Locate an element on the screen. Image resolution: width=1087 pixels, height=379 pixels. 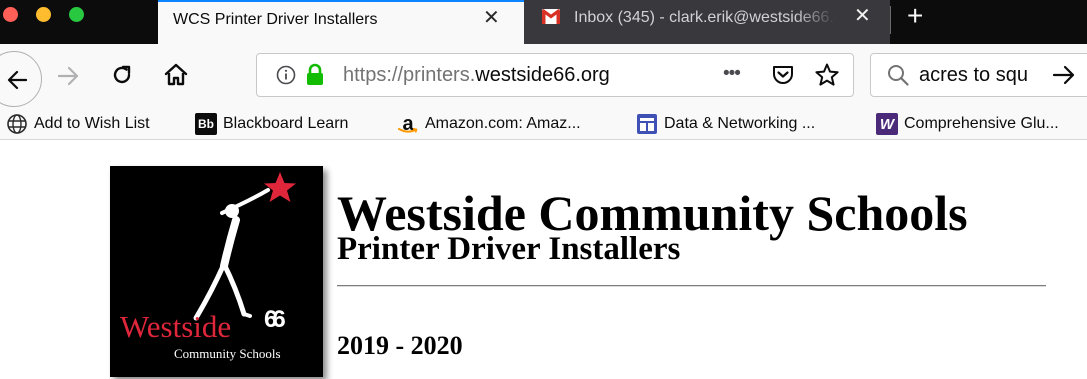
page-subtitle: Printer Driver Installers is located at coordinates (509, 249).